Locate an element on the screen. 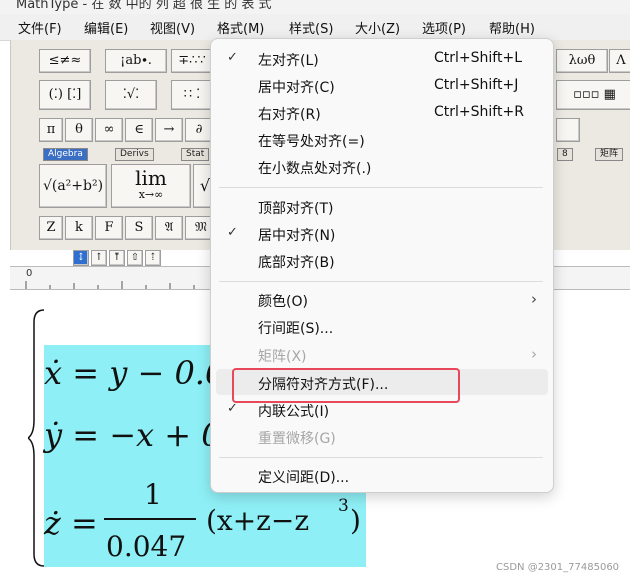 This screenshot has height=582, width=630. menu-item-label: 顶部对齐(T) is located at coordinates (296, 209).